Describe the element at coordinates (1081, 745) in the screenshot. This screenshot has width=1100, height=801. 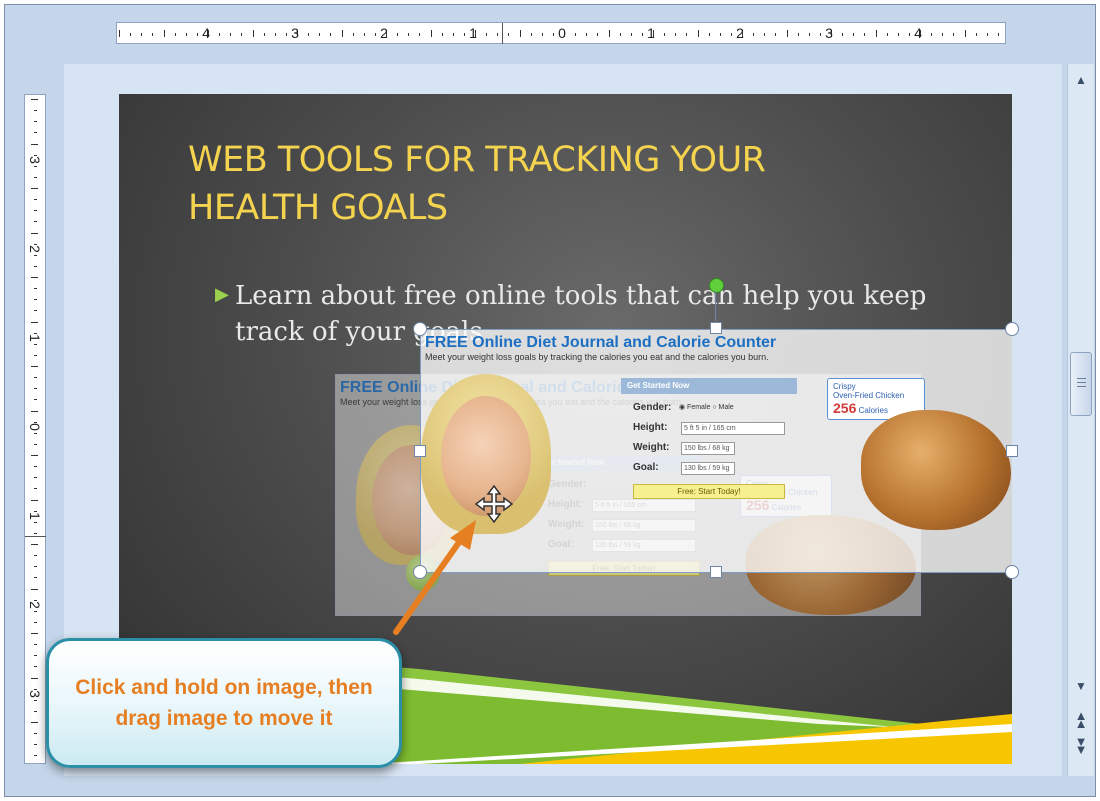
I see `next-slide-icon: ▼ ▼` at that location.